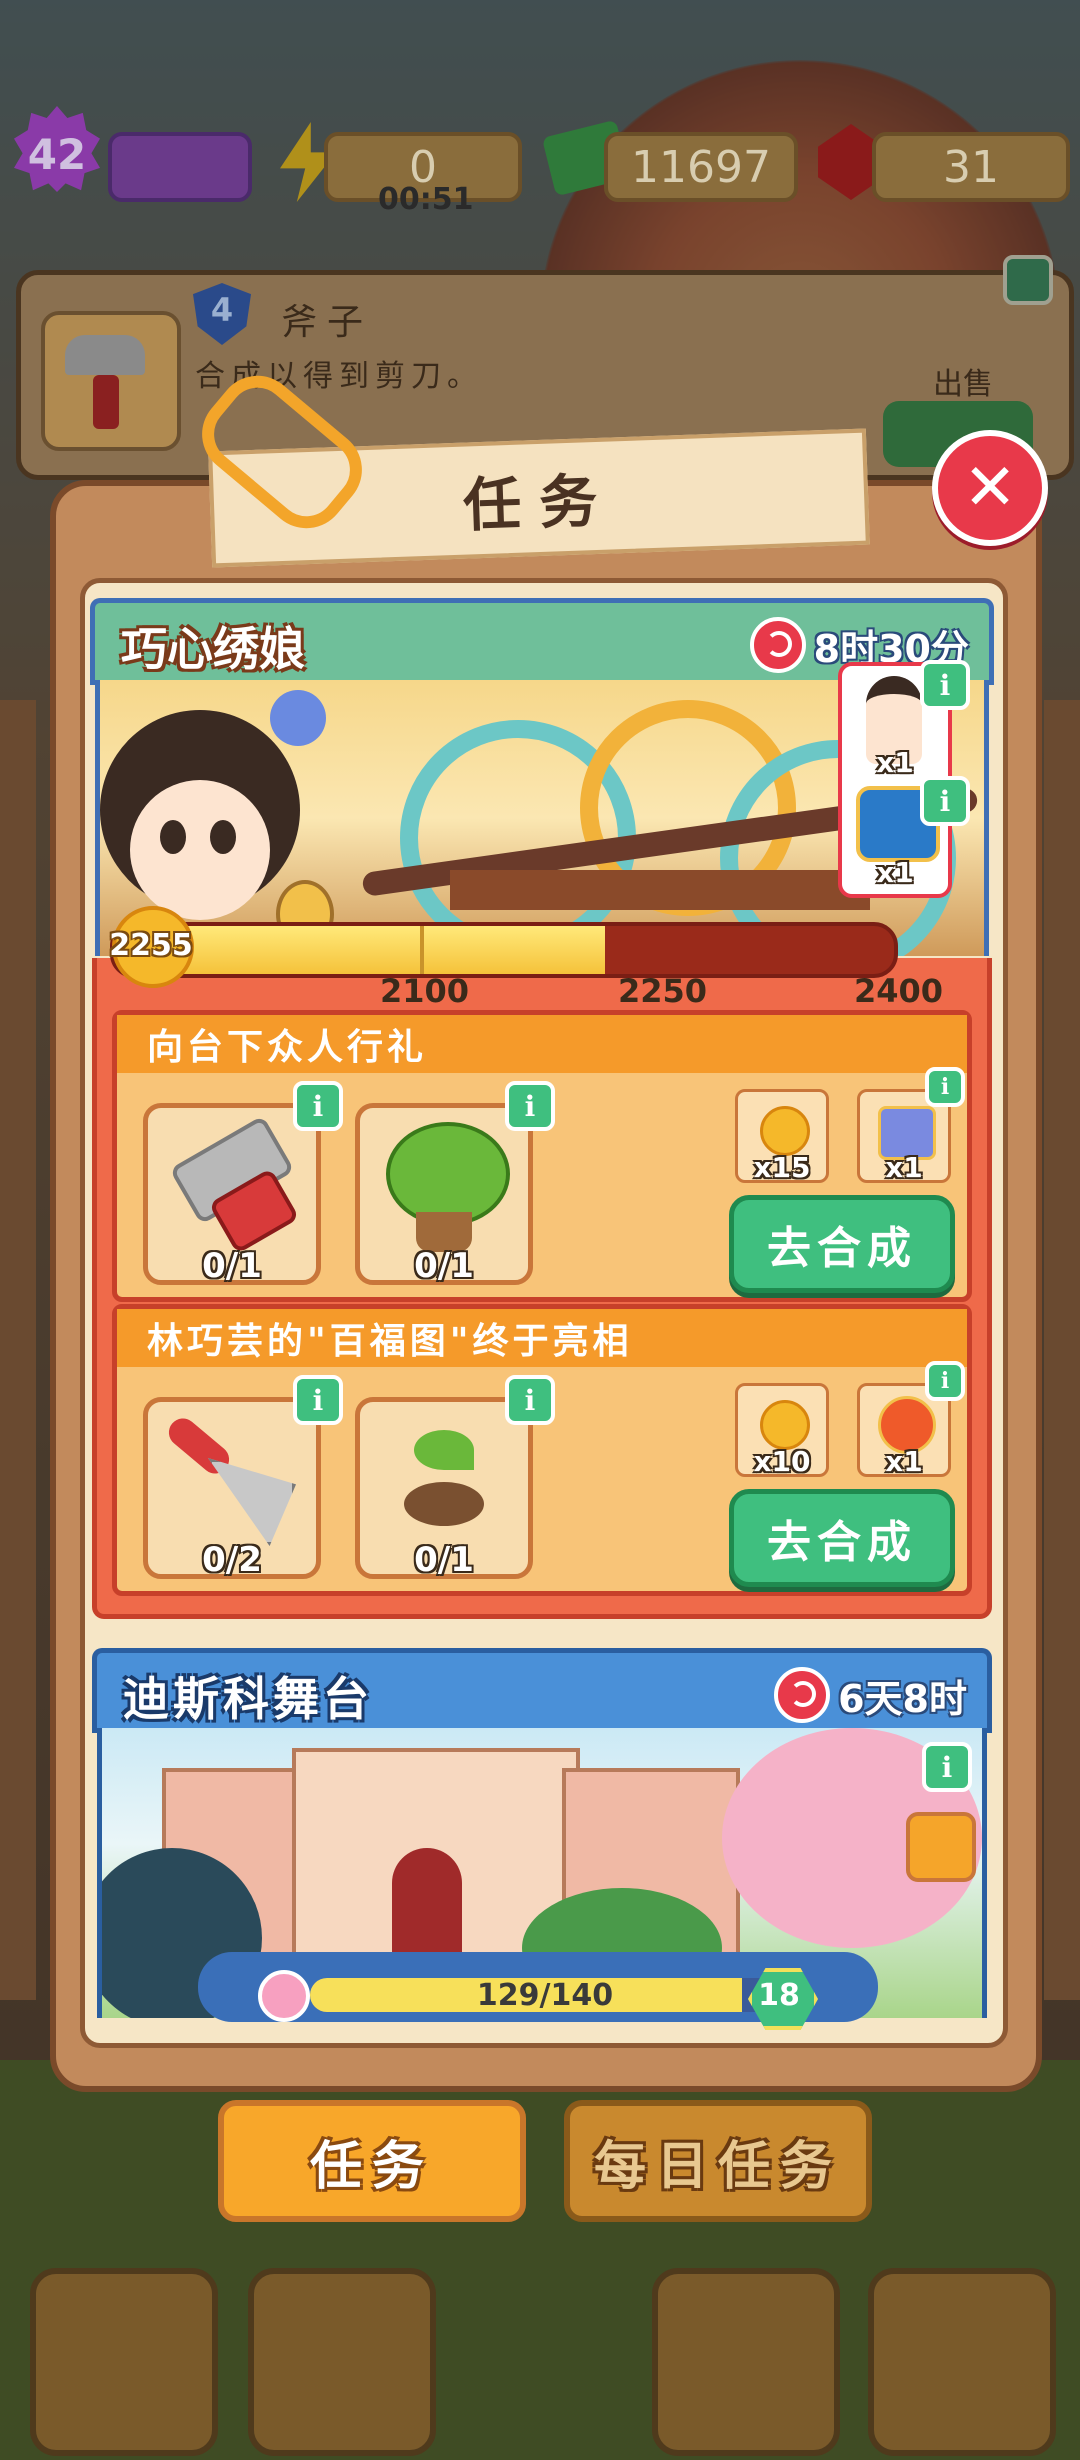 This screenshot has height=2460, width=1080. I want to click on close-icon: ✕, so click(990, 488).